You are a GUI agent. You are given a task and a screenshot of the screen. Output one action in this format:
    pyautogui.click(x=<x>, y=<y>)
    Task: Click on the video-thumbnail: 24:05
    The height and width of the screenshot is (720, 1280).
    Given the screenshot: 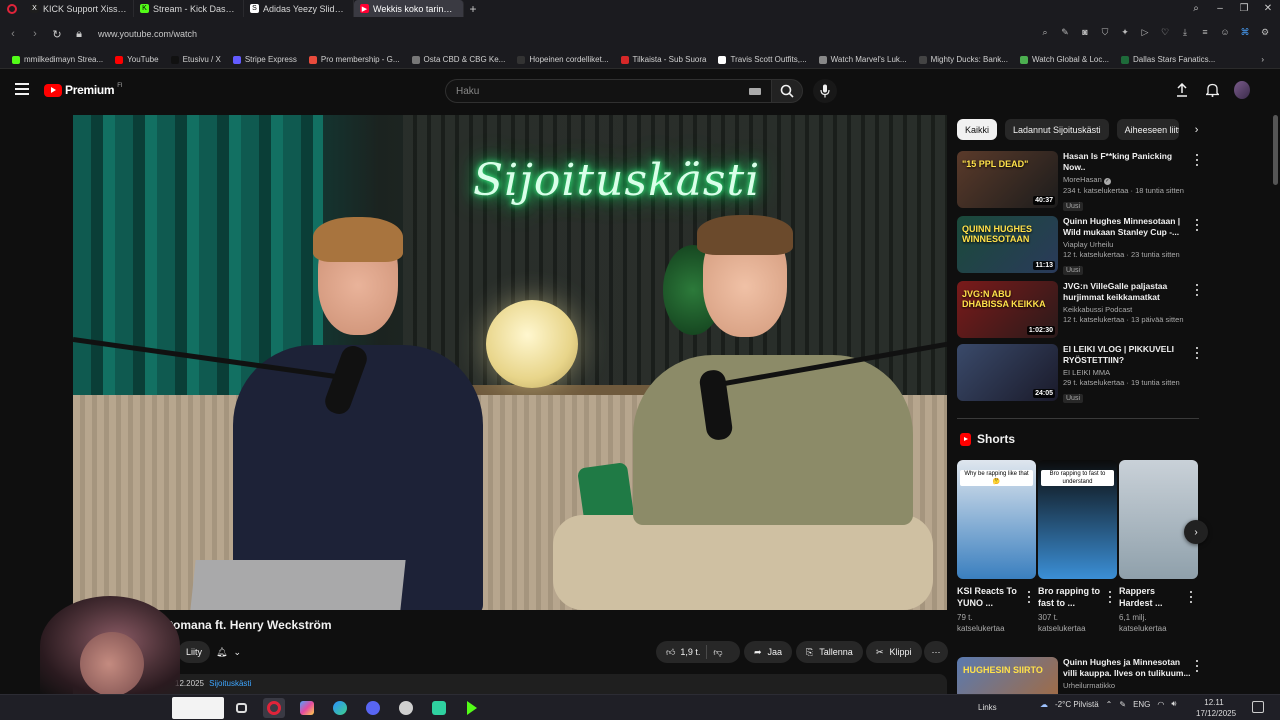 What is the action you would take?
    pyautogui.click(x=1007, y=372)
    